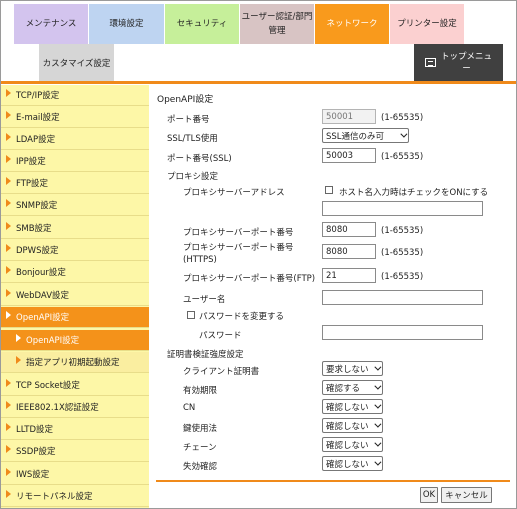 The image size is (517, 509). Describe the element at coordinates (238, 248) in the screenshot. I see `proxy-https-label-line1: プロキシサーバーポート番号` at that location.